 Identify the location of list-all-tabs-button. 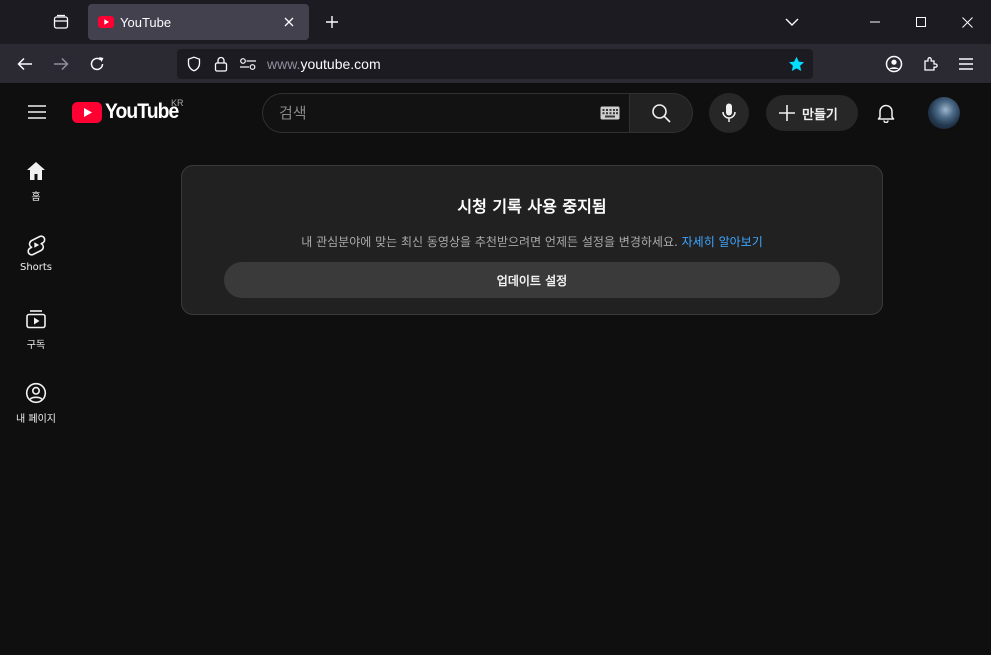
(792, 22).